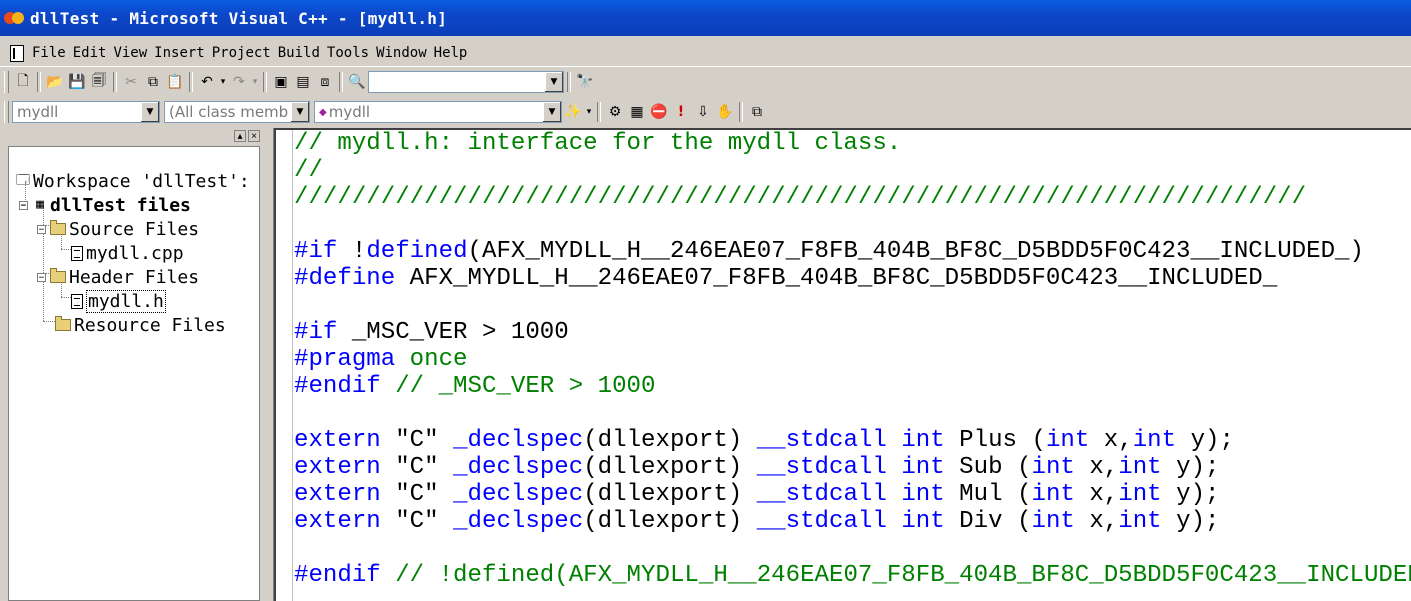 This screenshot has width=1411, height=601. Describe the element at coordinates (281, 82) in the screenshot. I see `workspace-toggle-icon: ▣` at that location.